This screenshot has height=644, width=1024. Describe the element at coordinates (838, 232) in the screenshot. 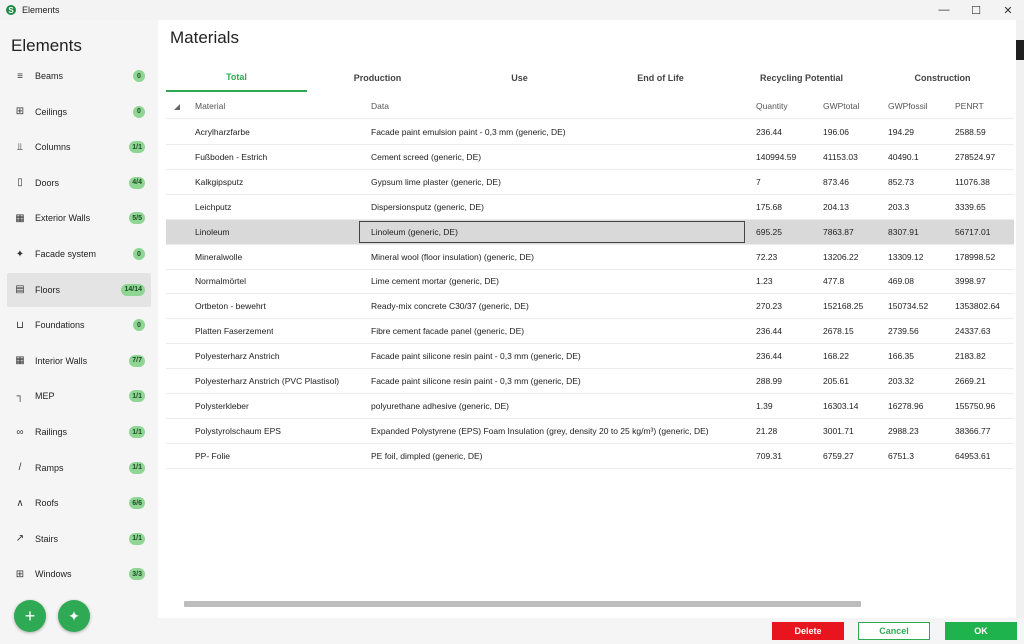

I see `table-cell: 7863.87` at that location.